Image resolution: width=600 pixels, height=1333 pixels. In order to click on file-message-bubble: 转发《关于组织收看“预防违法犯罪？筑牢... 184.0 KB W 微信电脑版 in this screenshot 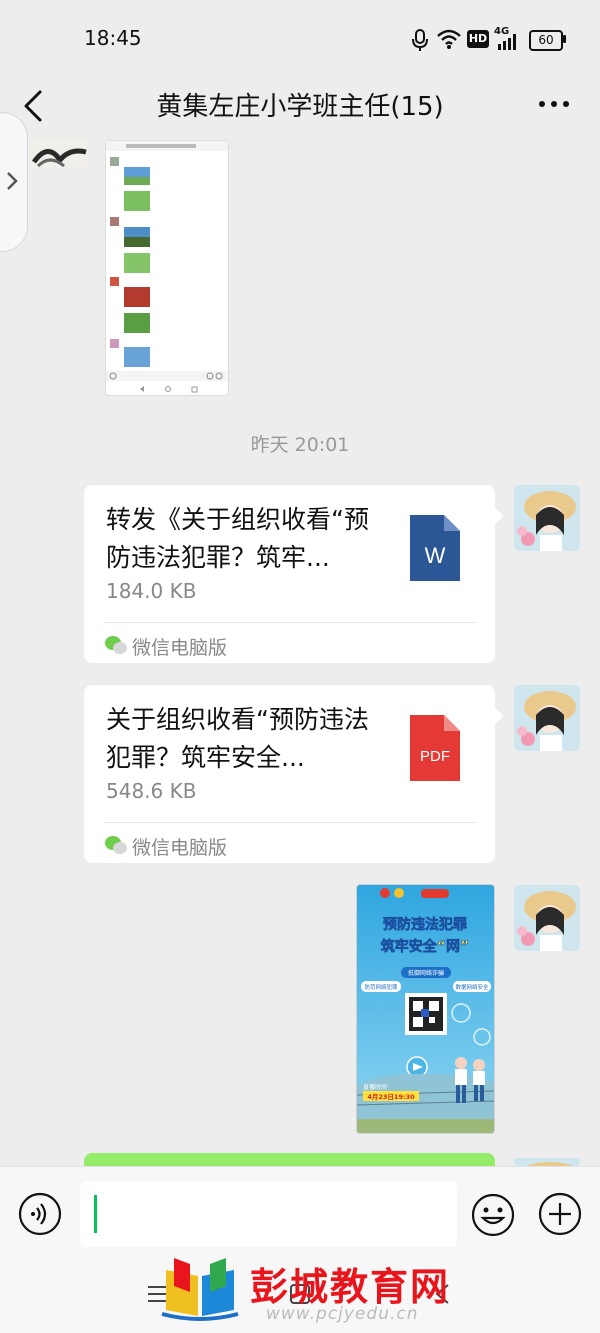, I will do `click(294, 574)`.